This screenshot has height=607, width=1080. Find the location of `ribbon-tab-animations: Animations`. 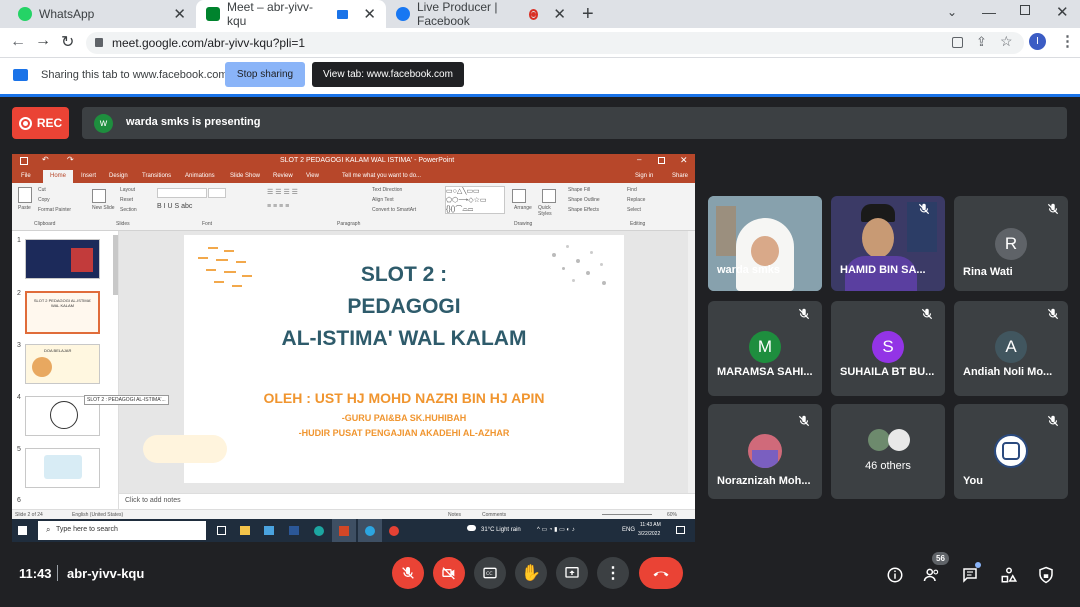

ribbon-tab-animations: Animations is located at coordinates (200, 176).